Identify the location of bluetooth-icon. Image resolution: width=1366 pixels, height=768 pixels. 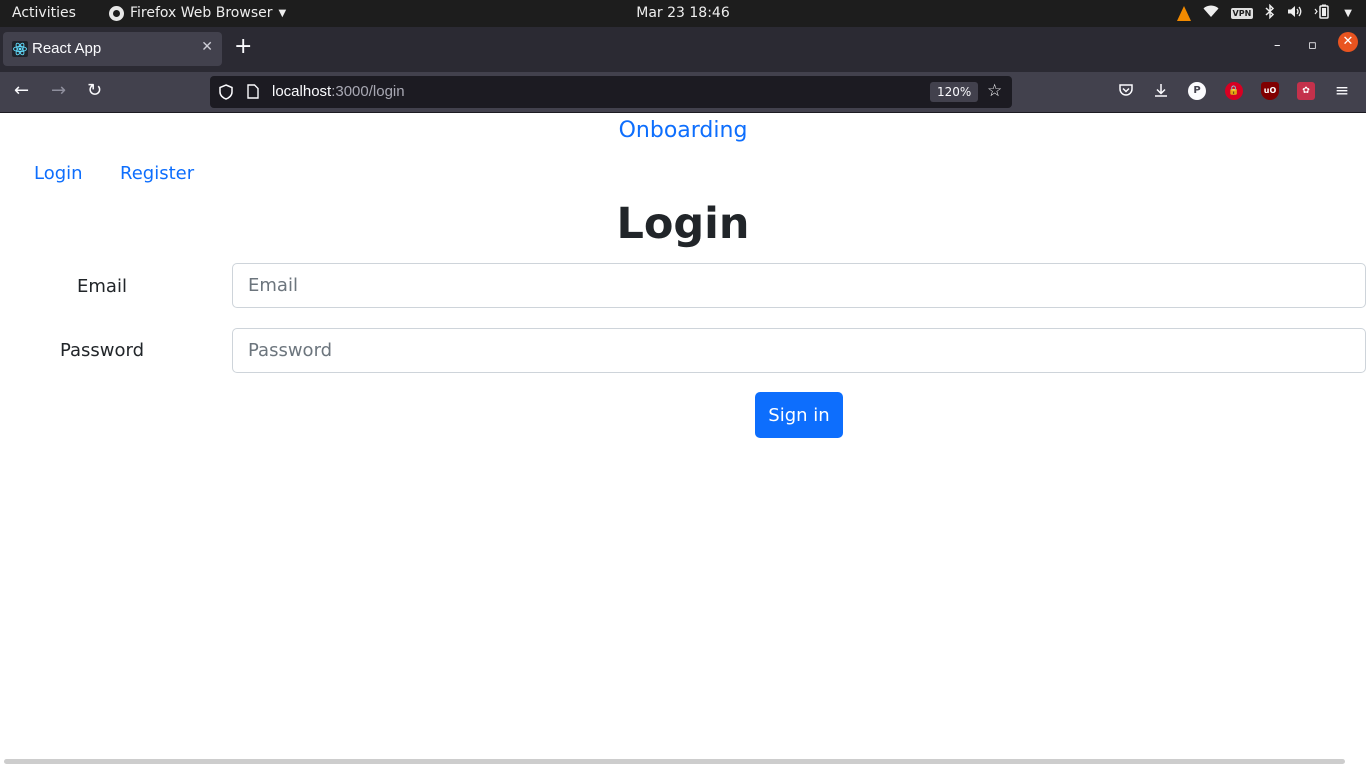
(1270, 12).